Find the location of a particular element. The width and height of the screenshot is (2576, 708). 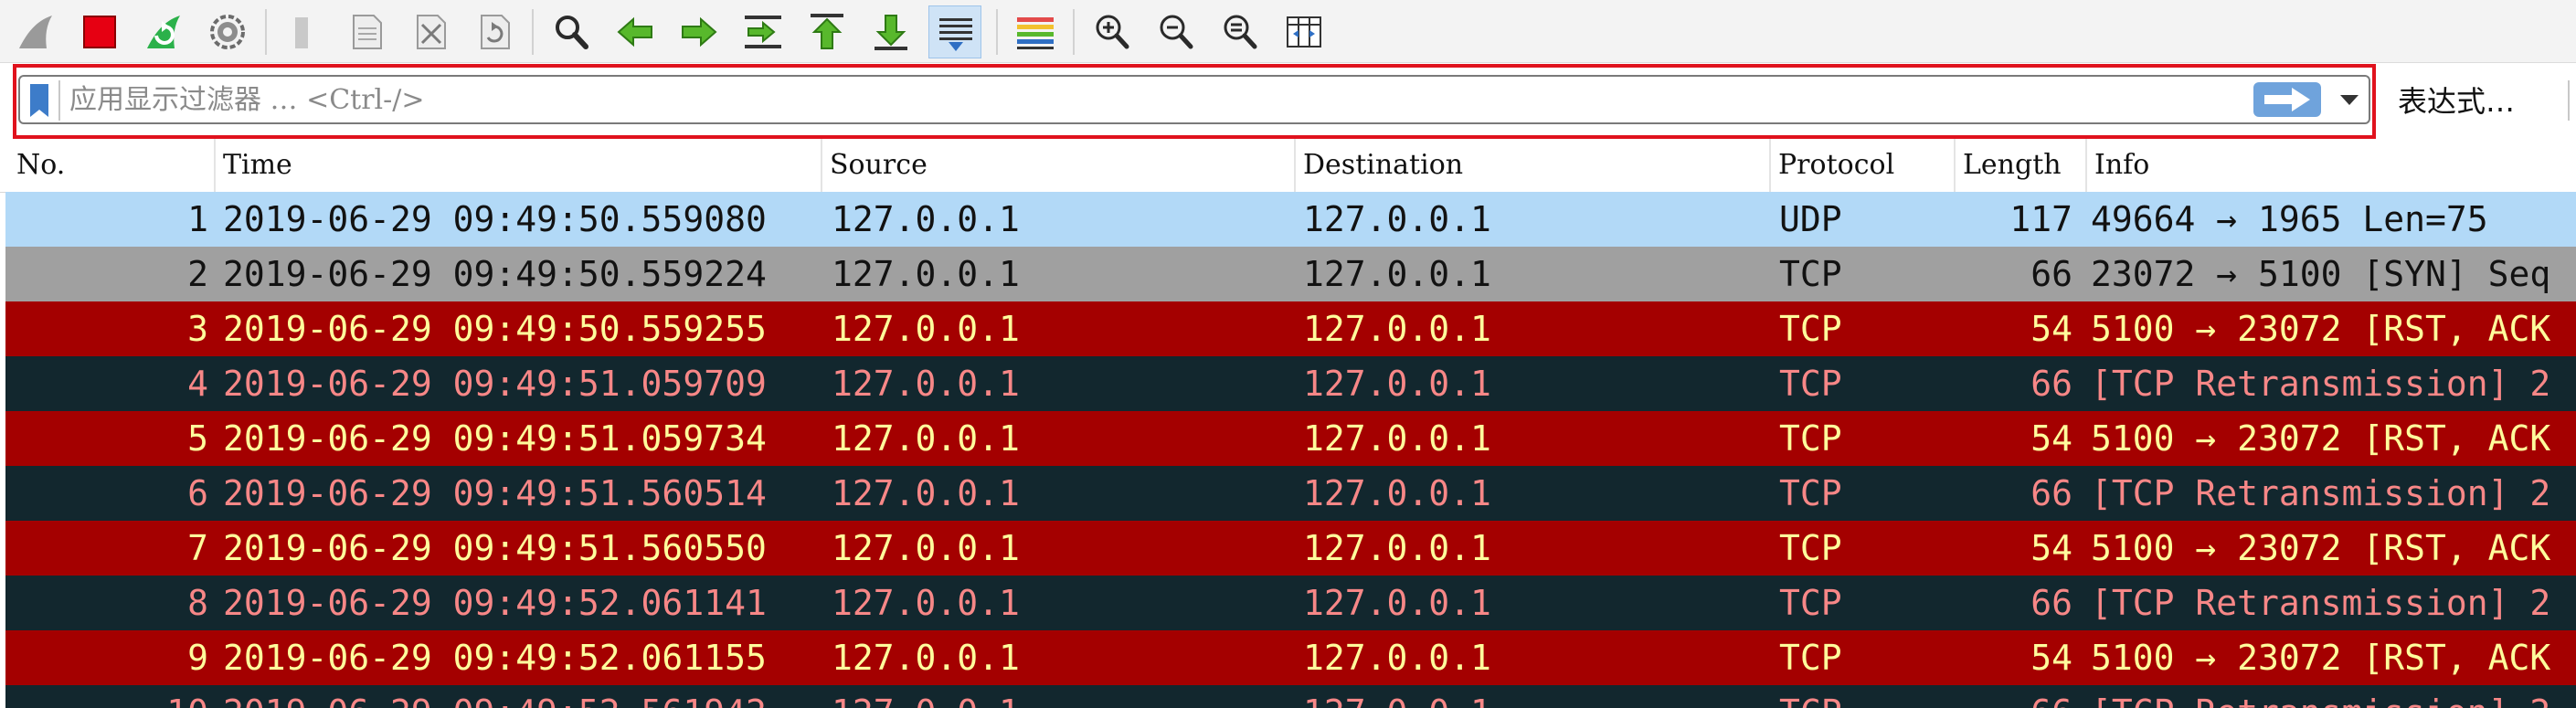

packet-number: 5 is located at coordinates (197, 438).